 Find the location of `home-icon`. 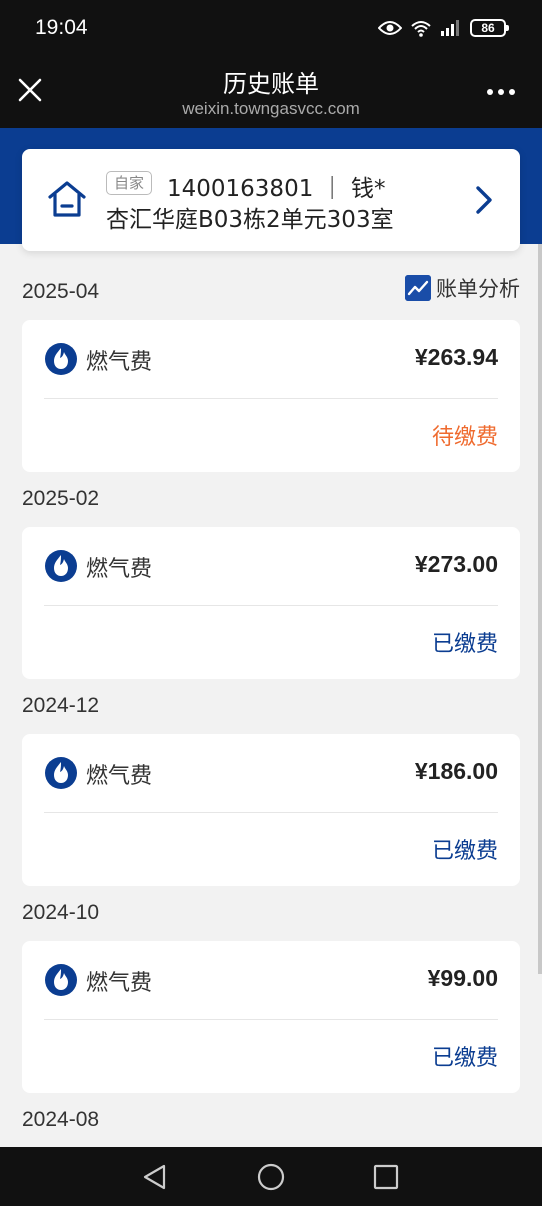

home-icon is located at coordinates (67, 199).